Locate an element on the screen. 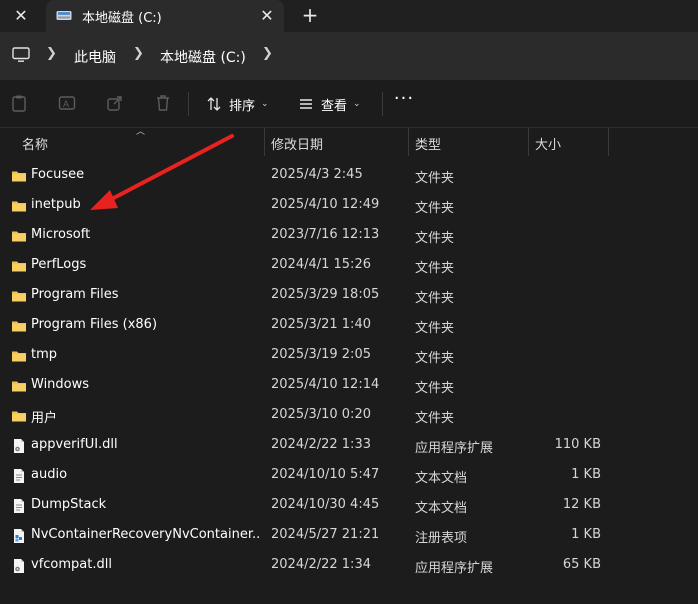  file-row: PerfLogs 2024/4/1 15:26 文件夹 is located at coordinates (349, 266).